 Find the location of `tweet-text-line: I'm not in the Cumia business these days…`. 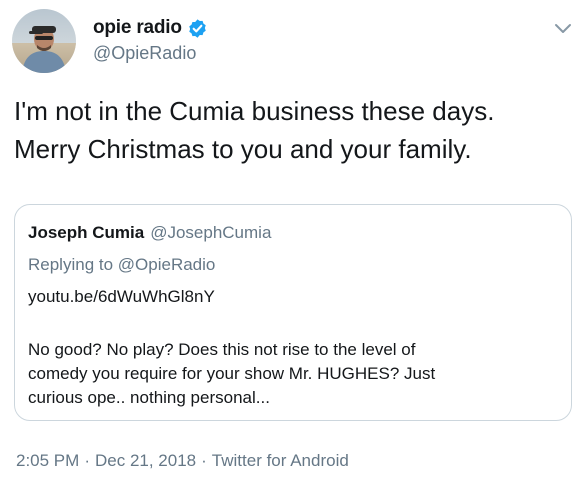

tweet-text-line: I'm not in the Cumia business these days… is located at coordinates (254, 111).